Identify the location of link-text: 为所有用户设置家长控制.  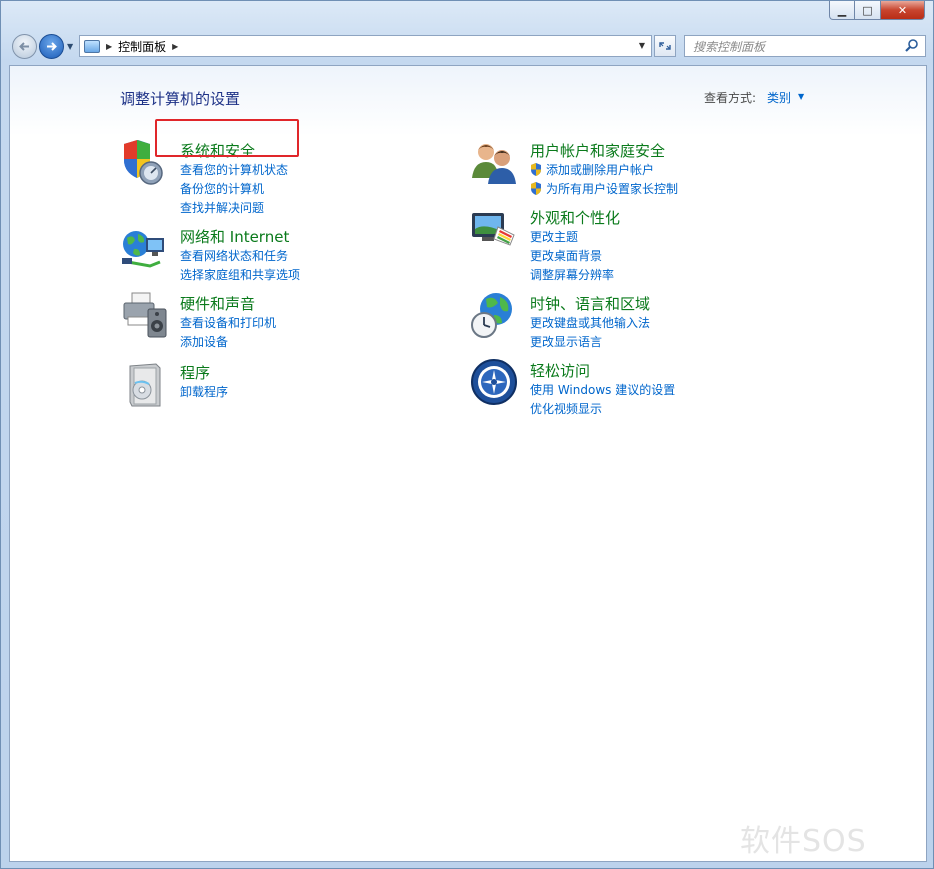
(612, 188).